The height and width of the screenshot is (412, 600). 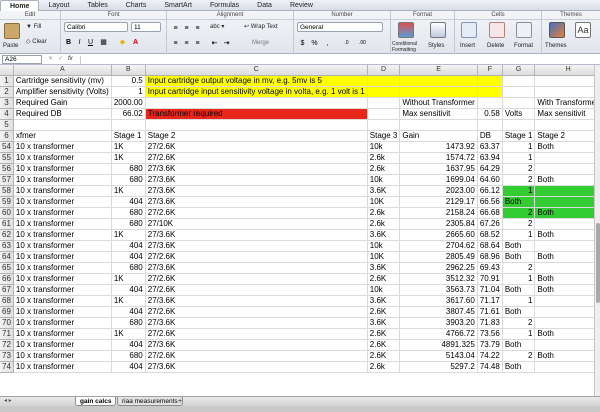 I want to click on cell: 2704.62, so click(x=438, y=246).